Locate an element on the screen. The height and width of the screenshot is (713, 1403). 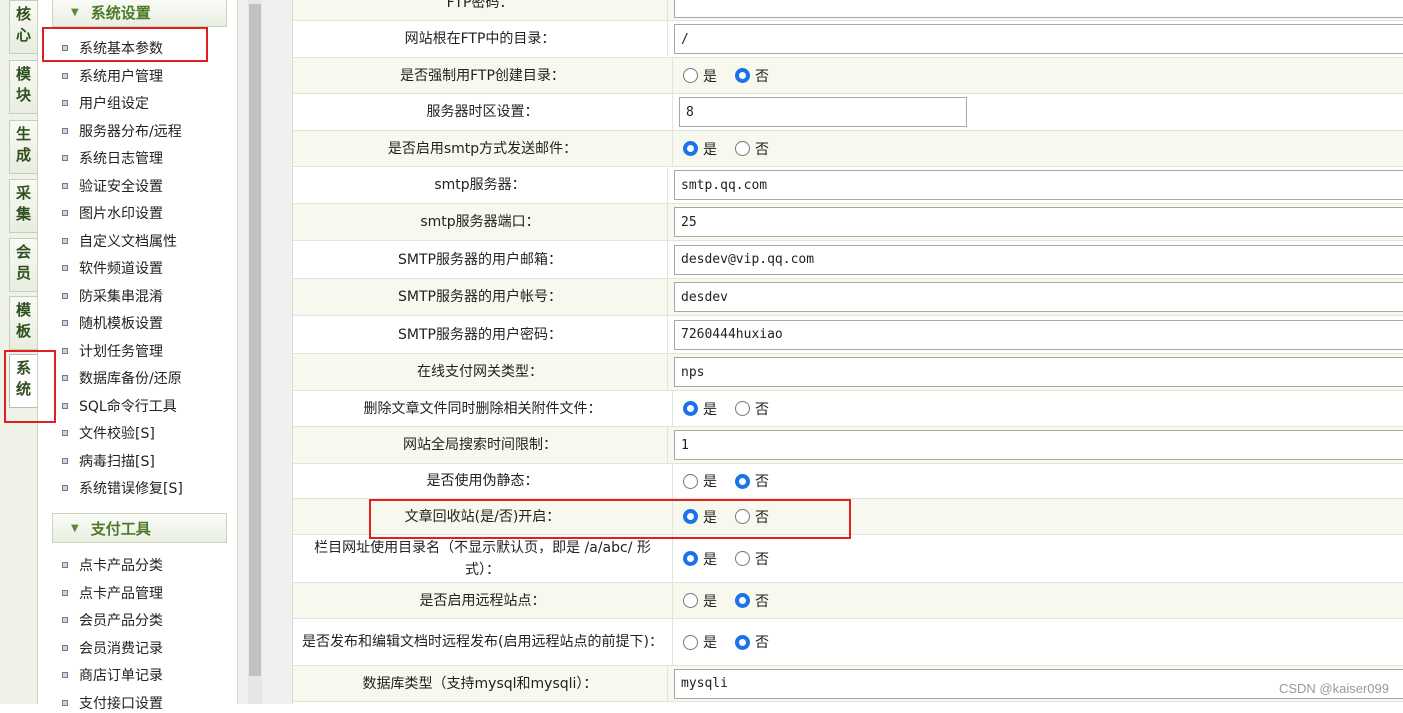
vtab-1: 模块 is located at coordinates (23, 87).